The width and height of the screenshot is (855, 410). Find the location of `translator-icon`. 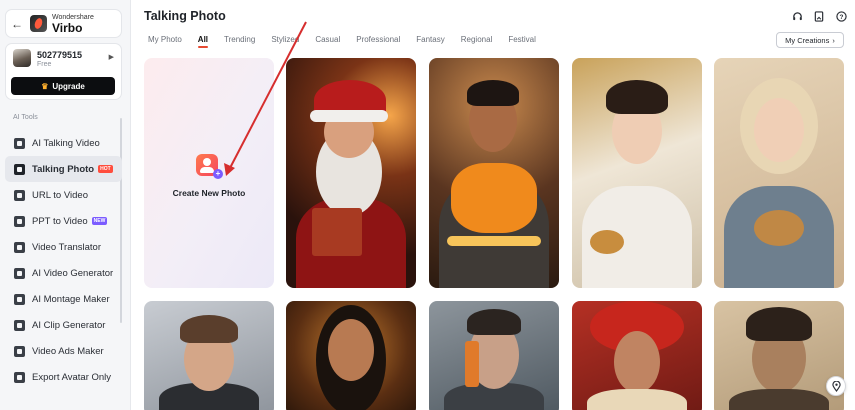

translator-icon is located at coordinates (19, 247).